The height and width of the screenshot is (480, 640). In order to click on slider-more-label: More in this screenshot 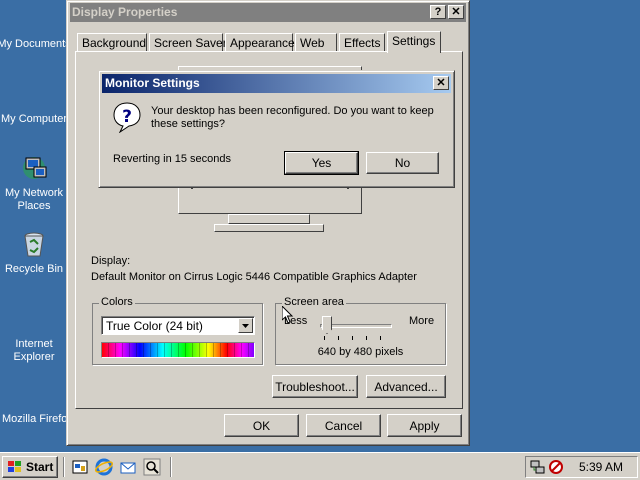, I will do `click(422, 321)`.